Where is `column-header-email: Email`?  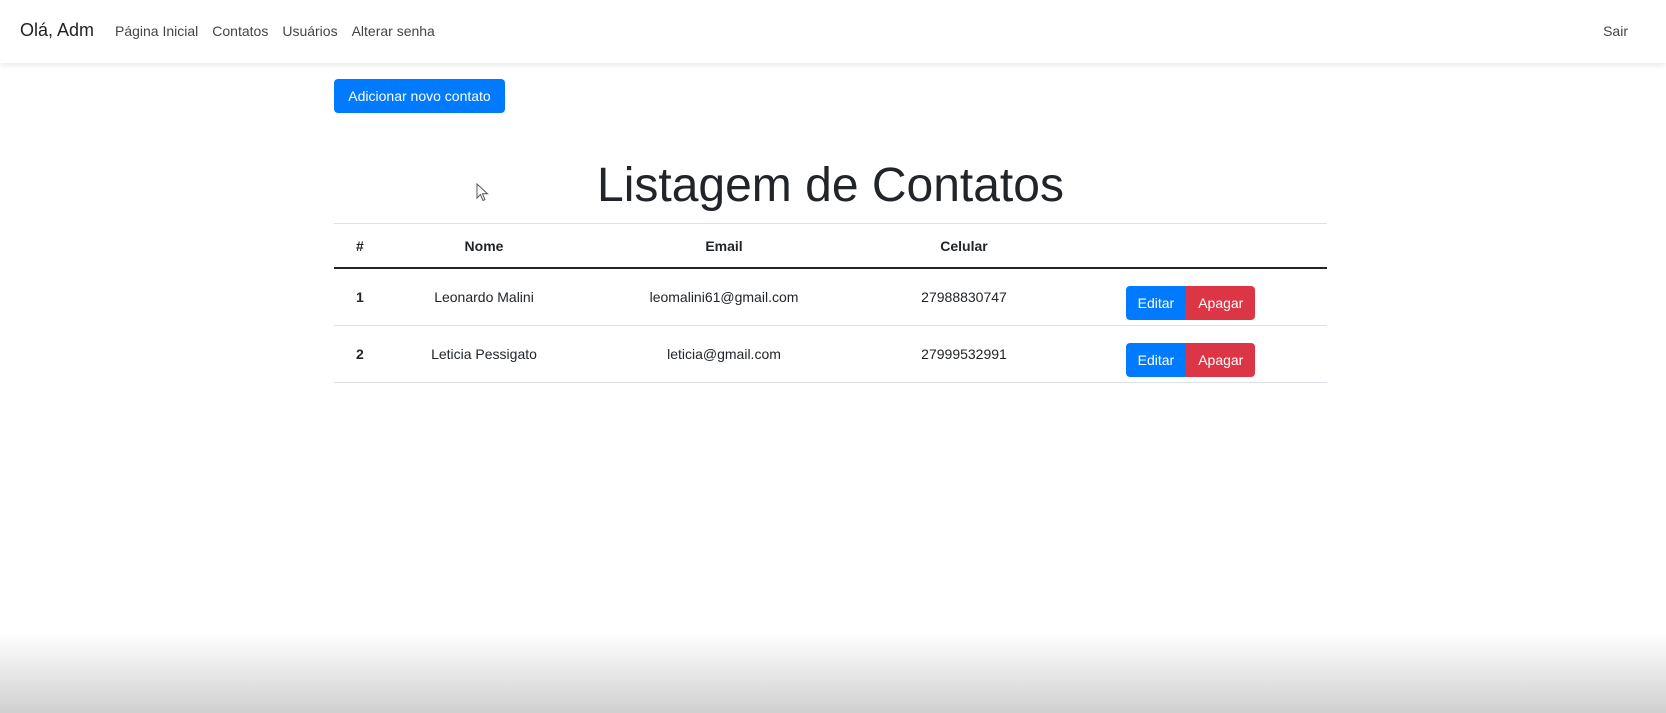 column-header-email: Email is located at coordinates (724, 246).